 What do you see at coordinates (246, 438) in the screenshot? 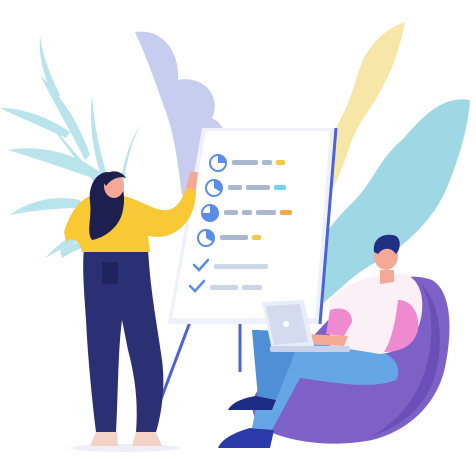
I see `man-shoe-front` at bounding box center [246, 438].